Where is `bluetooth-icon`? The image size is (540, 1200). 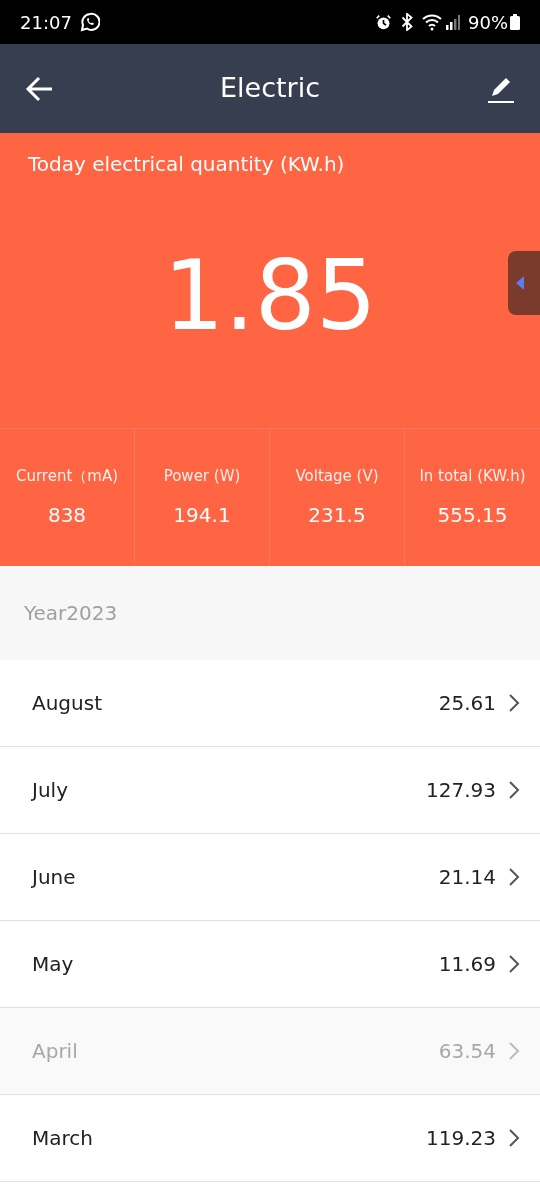 bluetooth-icon is located at coordinates (407, 22).